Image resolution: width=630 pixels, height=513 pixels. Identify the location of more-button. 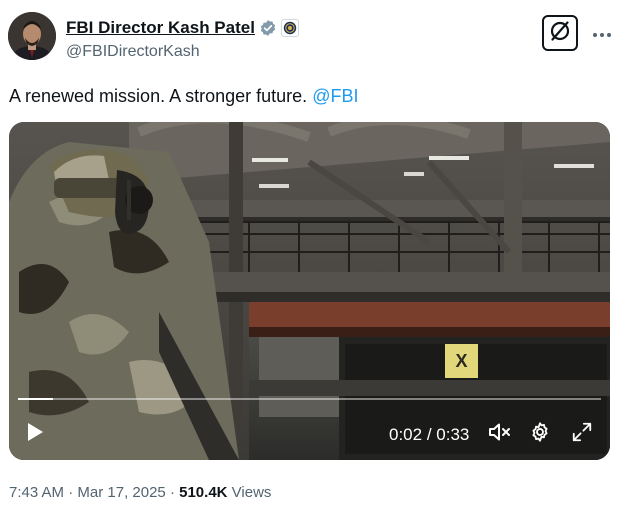
(602, 34).